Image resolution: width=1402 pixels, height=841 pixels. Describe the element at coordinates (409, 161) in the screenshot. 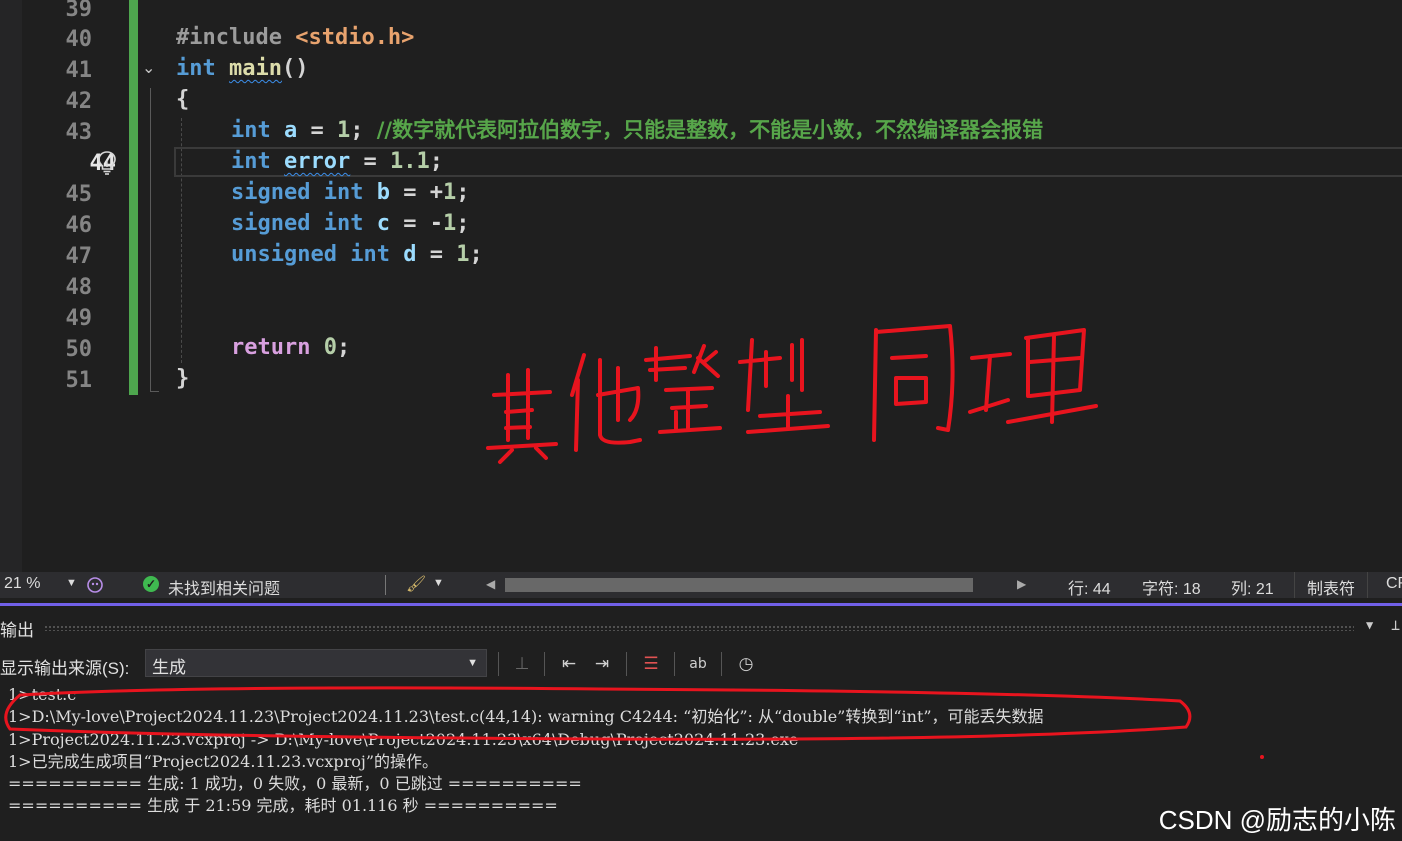

I see `number-literal: 1.1` at that location.